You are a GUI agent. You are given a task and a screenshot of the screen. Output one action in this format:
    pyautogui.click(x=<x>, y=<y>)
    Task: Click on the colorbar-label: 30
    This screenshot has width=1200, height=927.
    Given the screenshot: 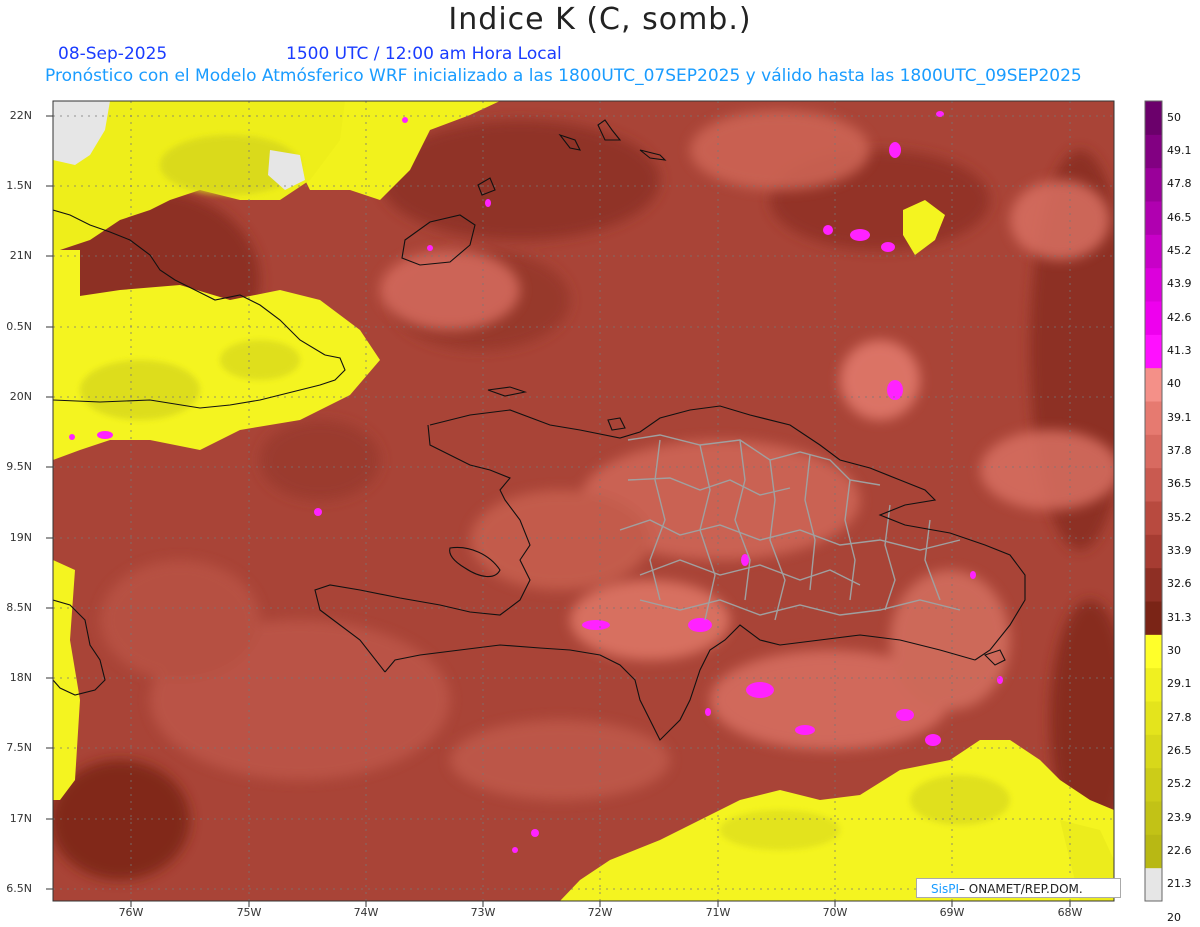 What is the action you would take?
    pyautogui.click(x=1174, y=650)
    